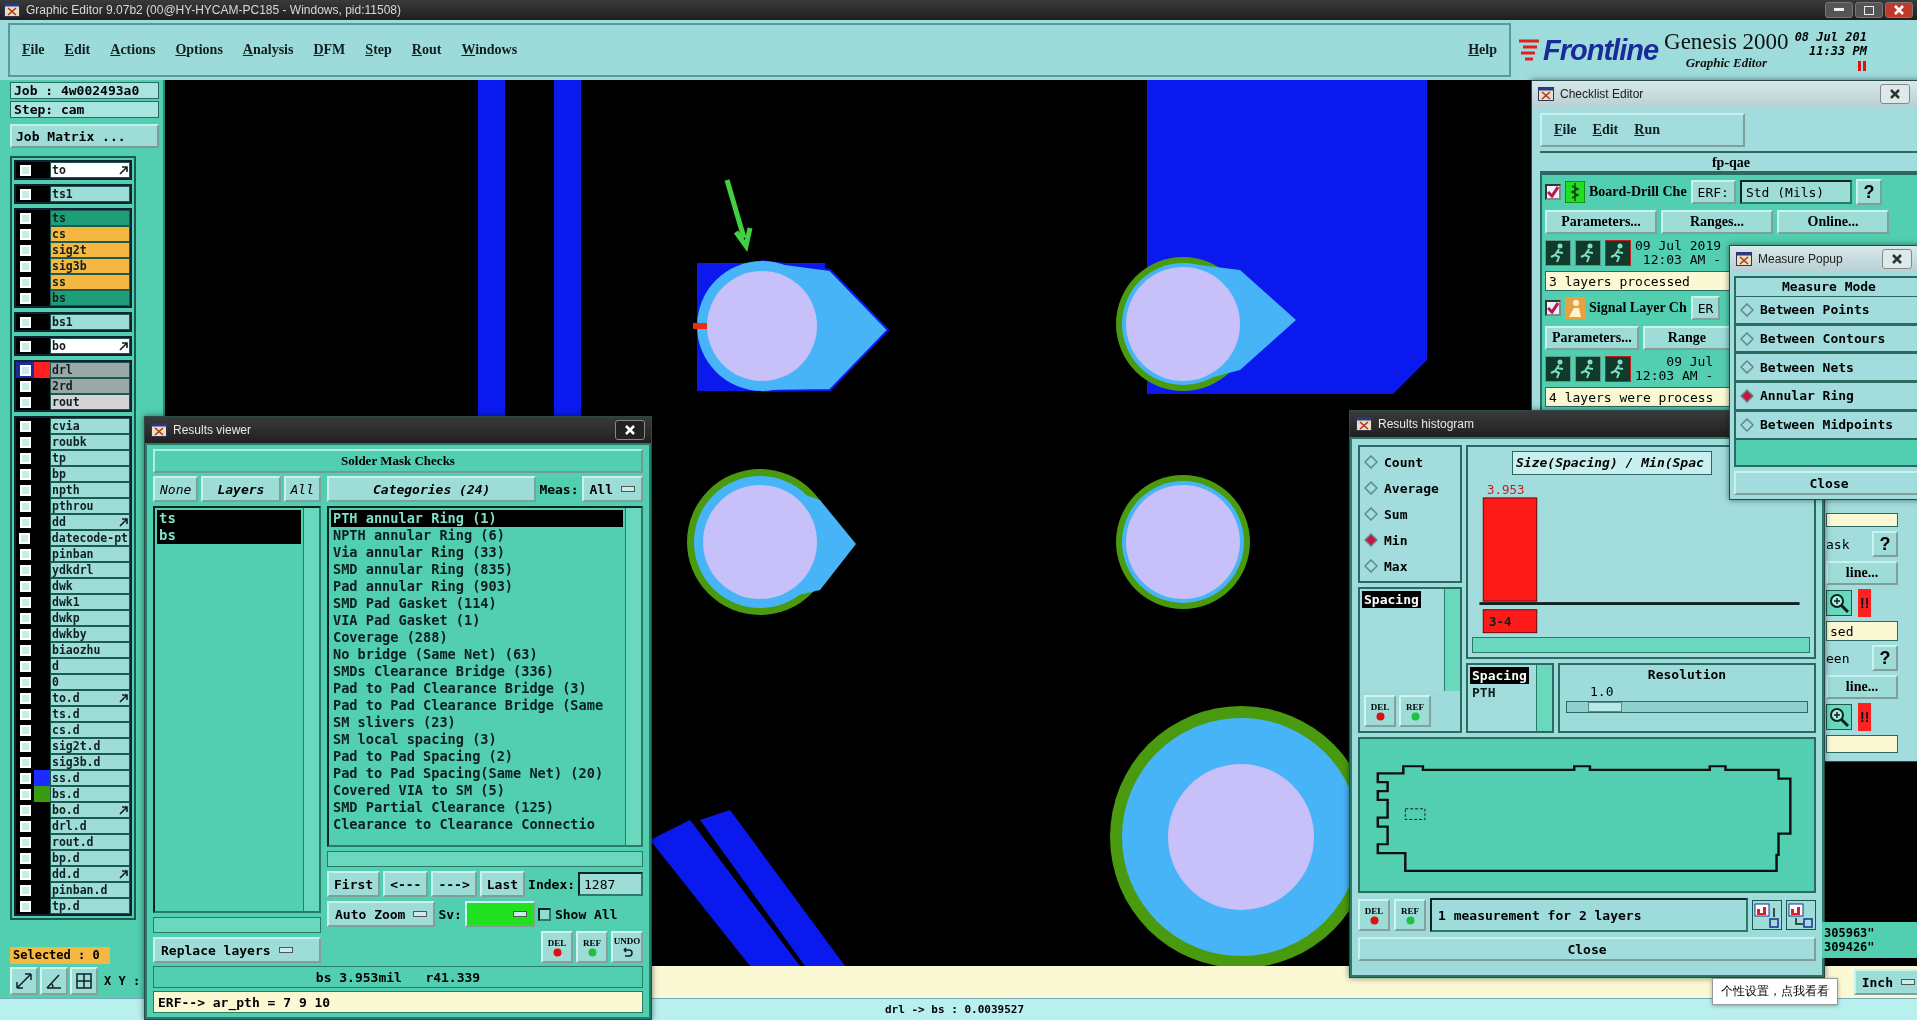 The image size is (1917, 1020). I want to click on layer-name: ts.d, so click(90, 714).